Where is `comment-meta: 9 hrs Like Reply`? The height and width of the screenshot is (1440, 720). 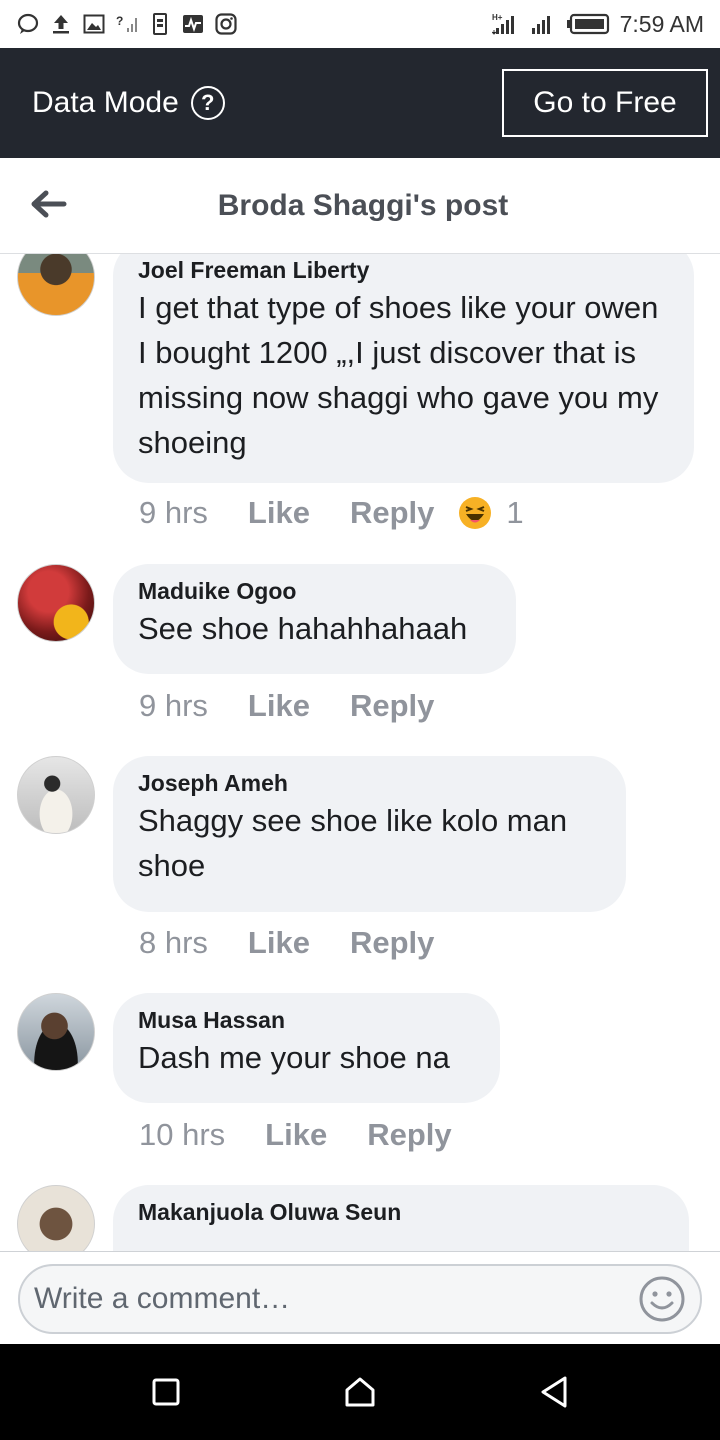 comment-meta: 9 hrs Like Reply is located at coordinates (306, 706).